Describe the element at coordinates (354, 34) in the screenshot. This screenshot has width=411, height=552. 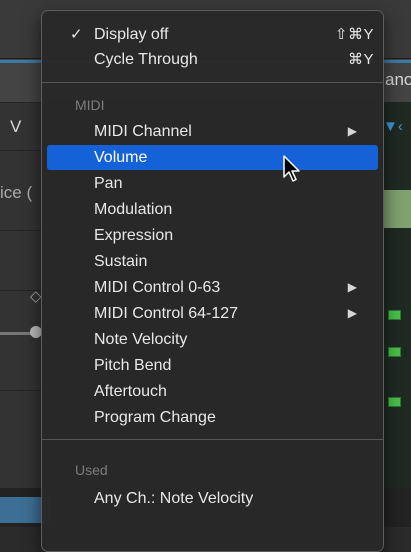
I see `shortcut-label: ⇧⌘Y` at that location.